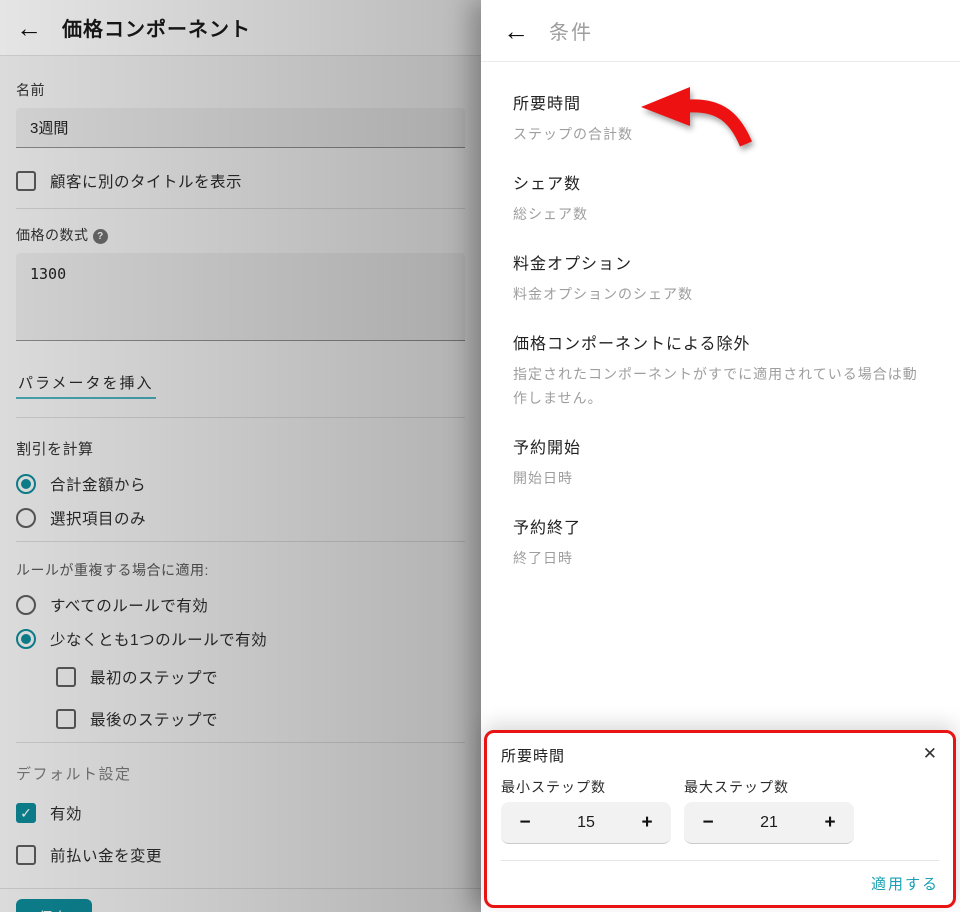  Describe the element at coordinates (66, 814) in the screenshot. I see `enabled-label: 有効` at that location.